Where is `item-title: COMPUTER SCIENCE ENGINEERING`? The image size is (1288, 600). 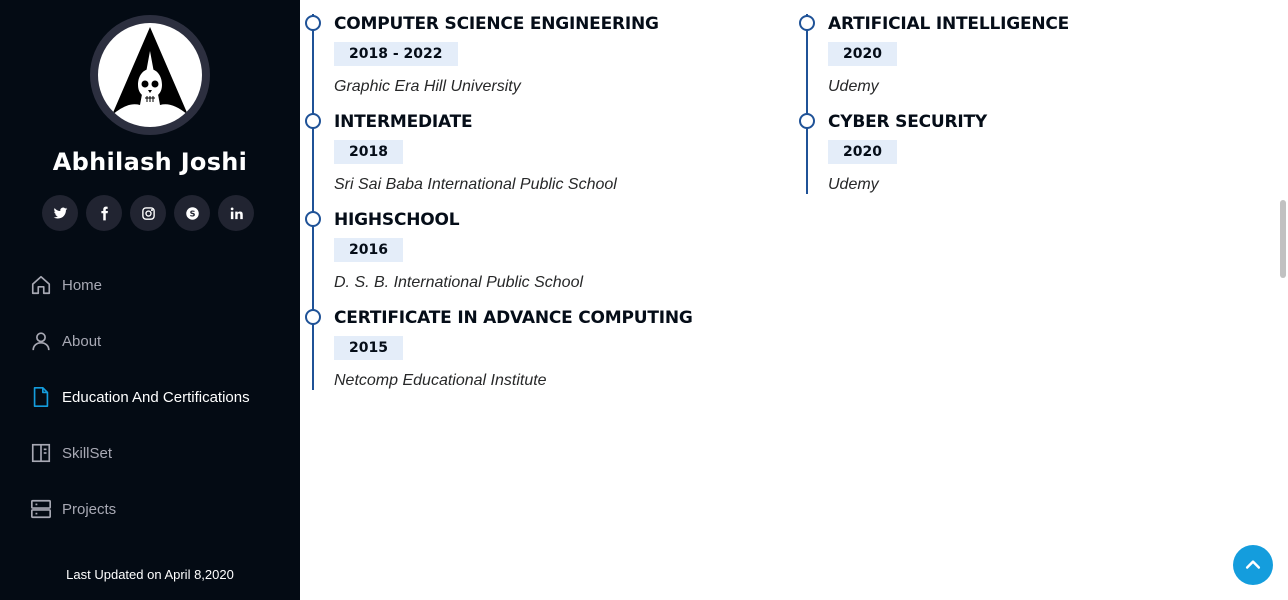 item-title: COMPUTER SCIENCE ENGINEERING is located at coordinates (496, 24).